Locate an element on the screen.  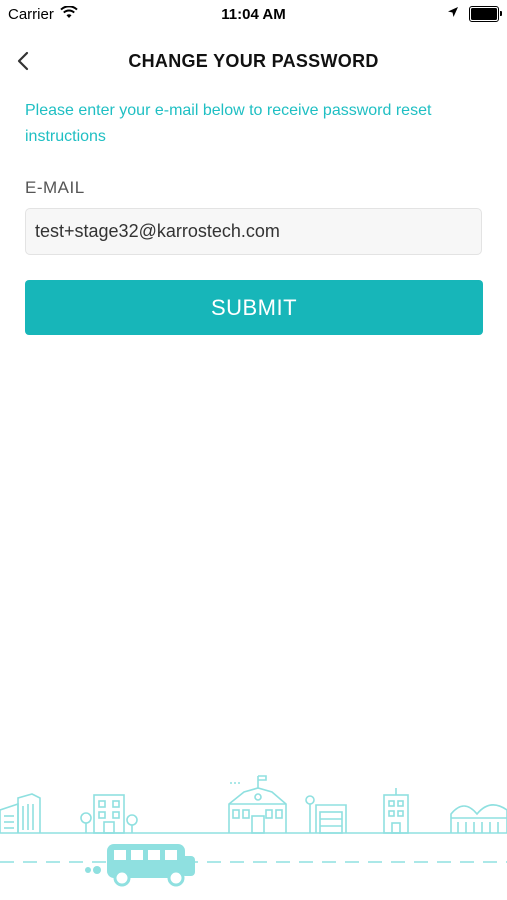
submit-button: SUBMIT is located at coordinates (254, 307).